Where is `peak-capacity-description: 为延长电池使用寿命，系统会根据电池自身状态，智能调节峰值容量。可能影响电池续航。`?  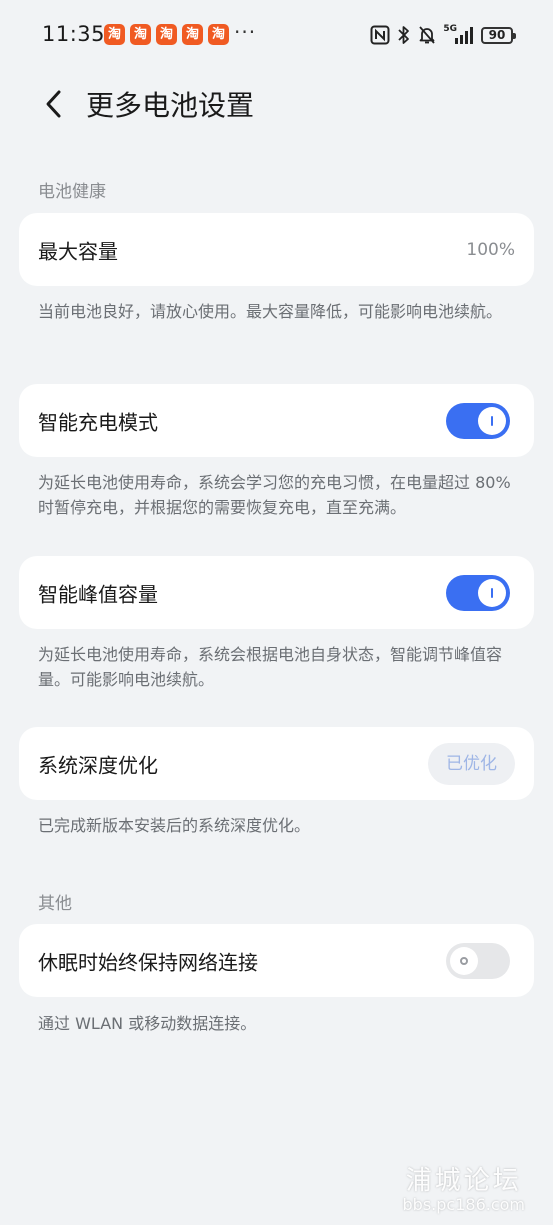
peak-capacity-description: 为延长电池使用寿命，系统会根据电池自身状态，智能调节峰值容量。可能影响电池续航。 is located at coordinates (270, 667).